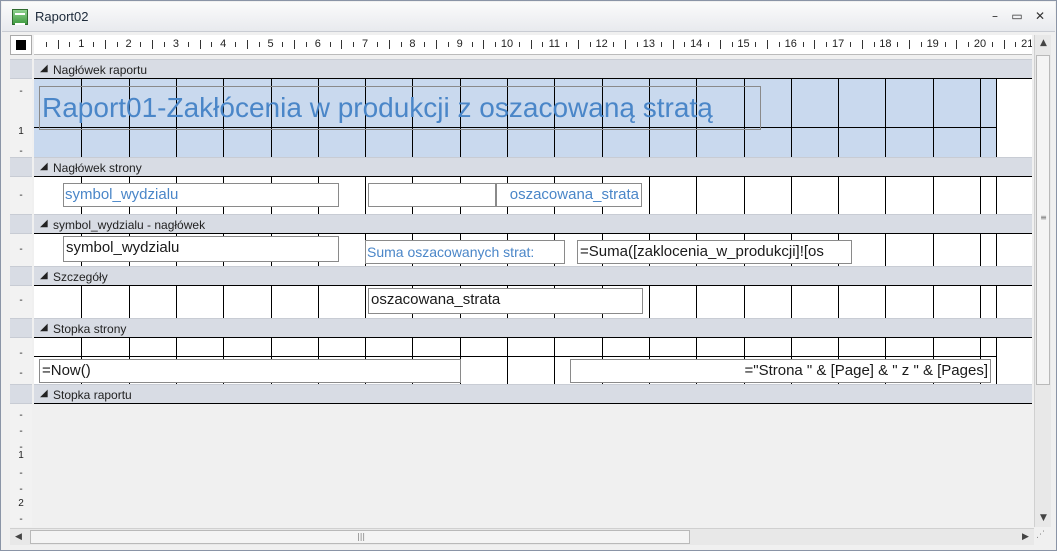 The image size is (1057, 551). I want to click on ruler-number: 6, so click(317, 44).